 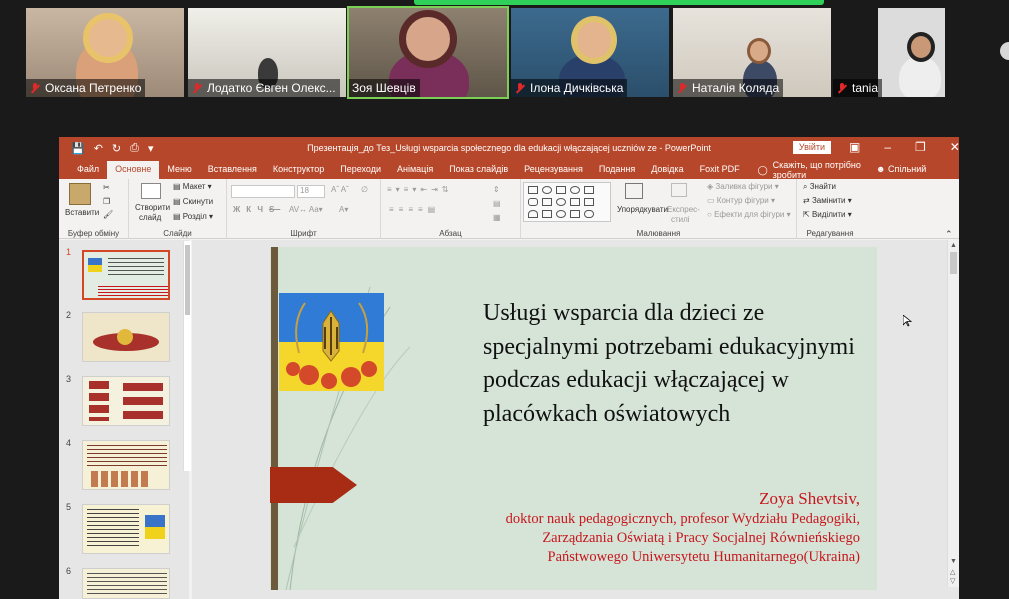 What do you see at coordinates (256, 209) in the screenshot?
I see `font-style-buttons: ЖКЧS` at bounding box center [256, 209].